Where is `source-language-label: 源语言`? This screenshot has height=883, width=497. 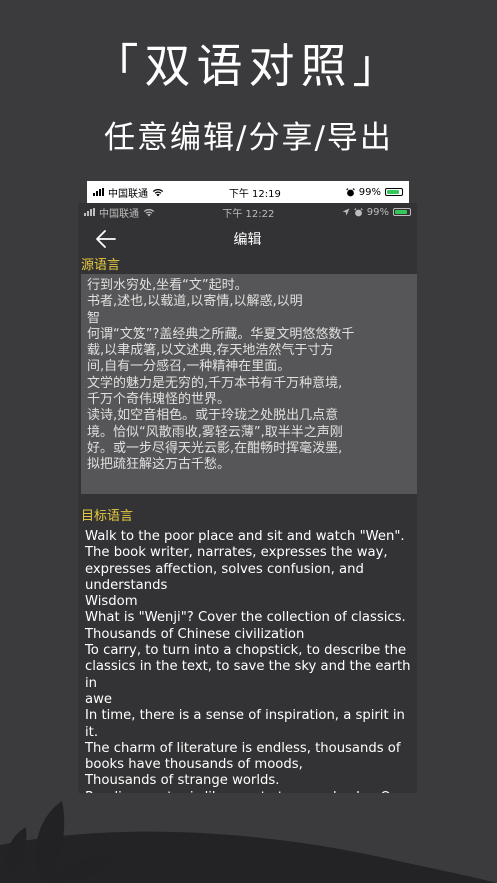 source-language-label: 源语言 is located at coordinates (101, 265).